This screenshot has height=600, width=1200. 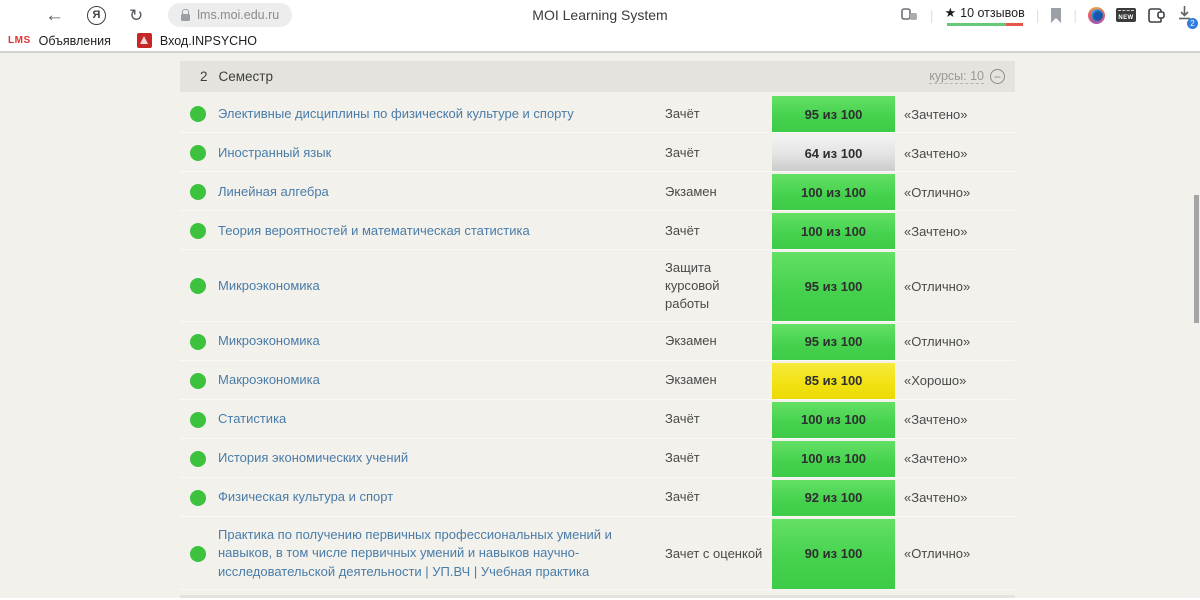 I want to click on bookmark-announcements: LMS Объявления, so click(x=59, y=41).